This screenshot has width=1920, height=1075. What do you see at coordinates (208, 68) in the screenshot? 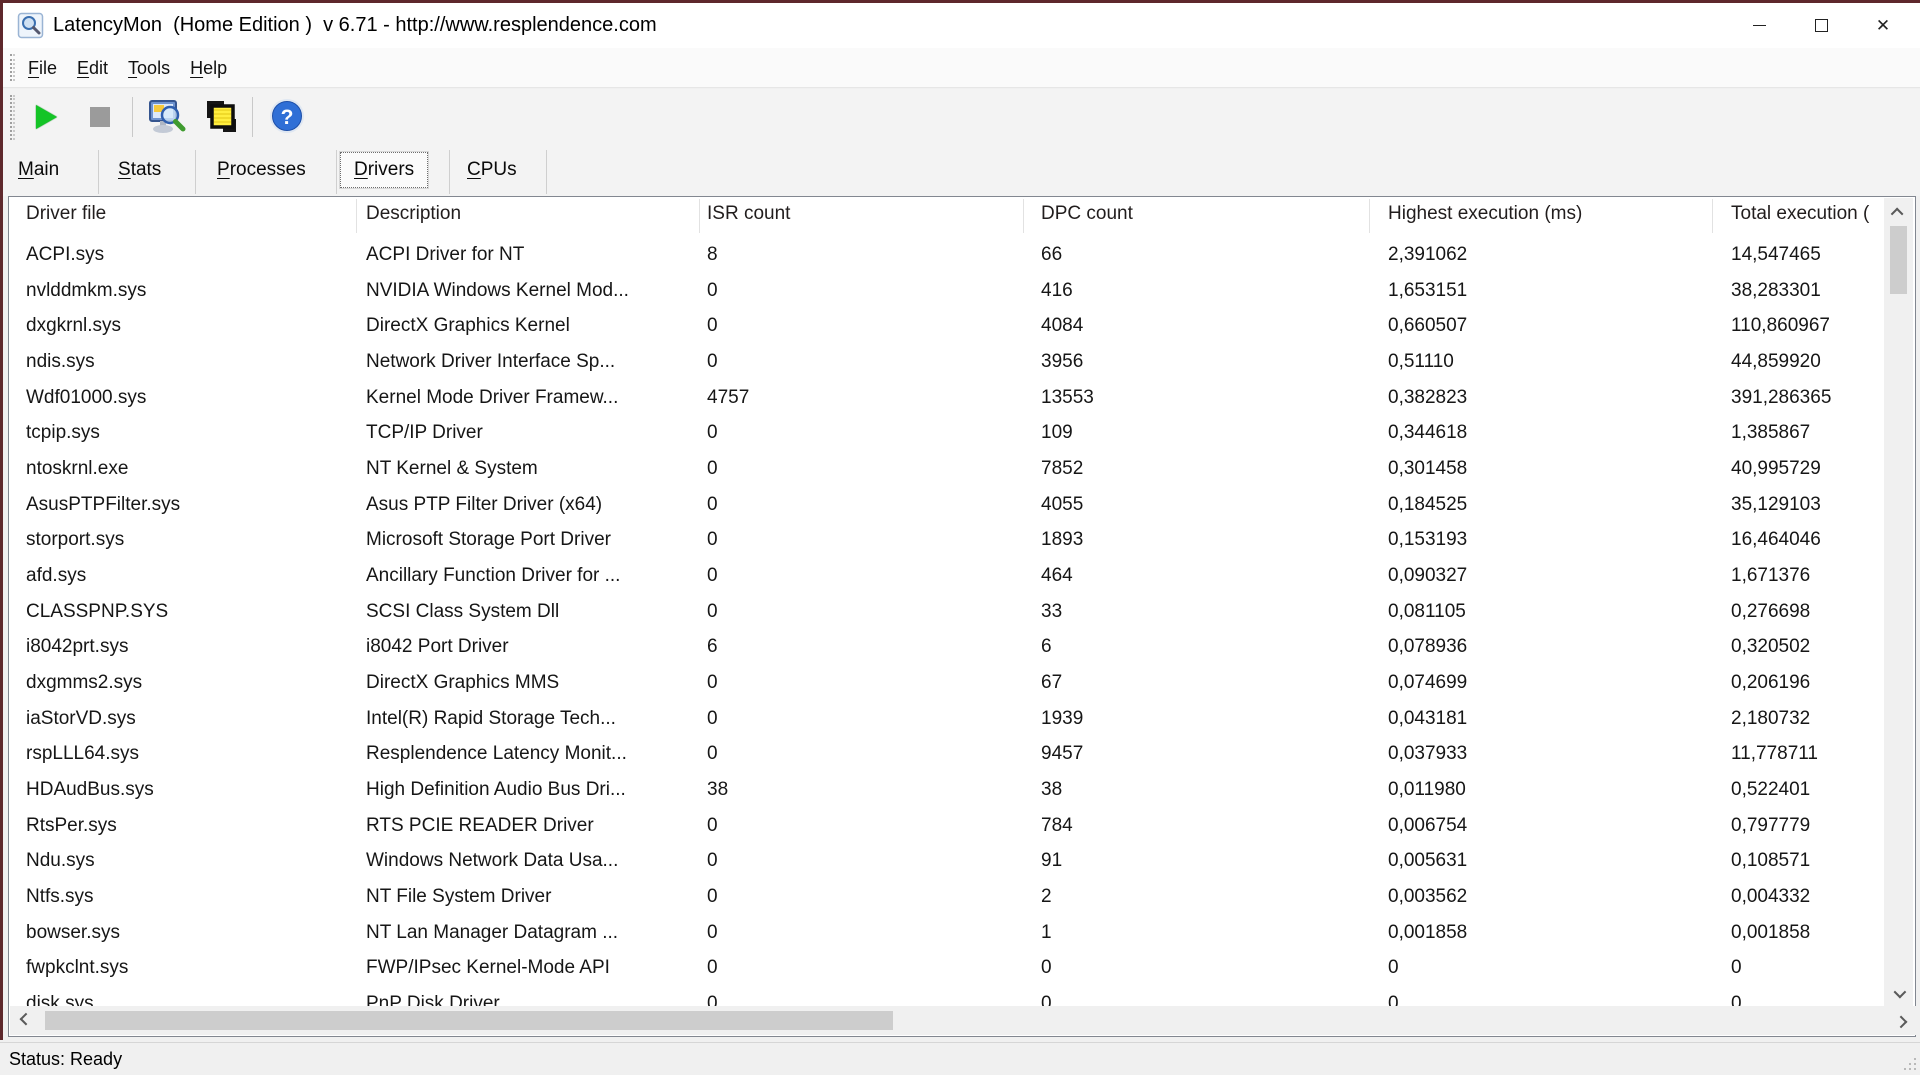
I see `menu-item-help: Help` at bounding box center [208, 68].